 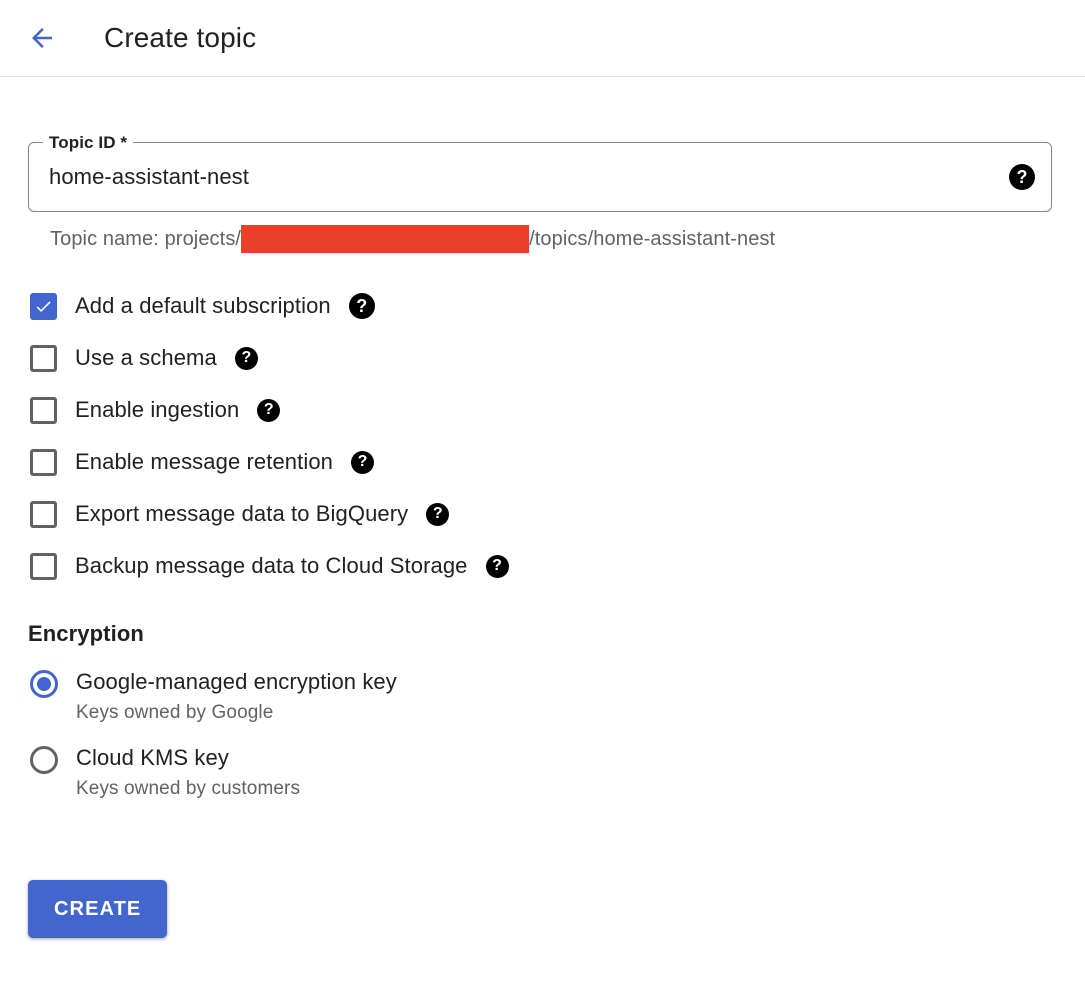 What do you see at coordinates (361, 306) in the screenshot?
I see `help-icon-add-default-subscription: ?` at bounding box center [361, 306].